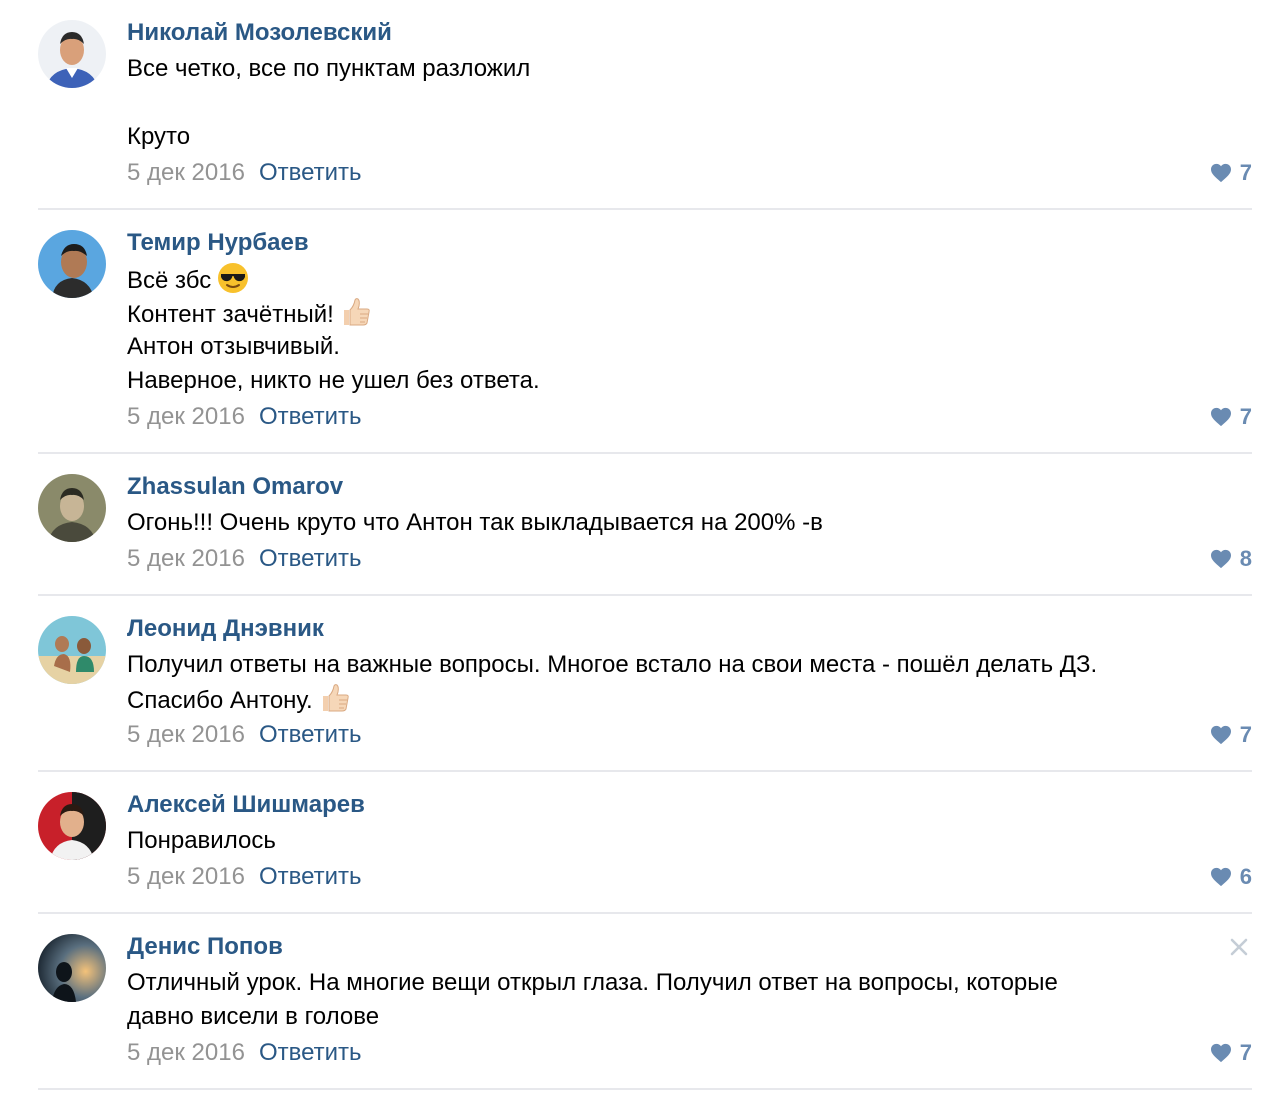 The image size is (1286, 1096). I want to click on comment-author: Алексей Шишмарев, so click(246, 805).